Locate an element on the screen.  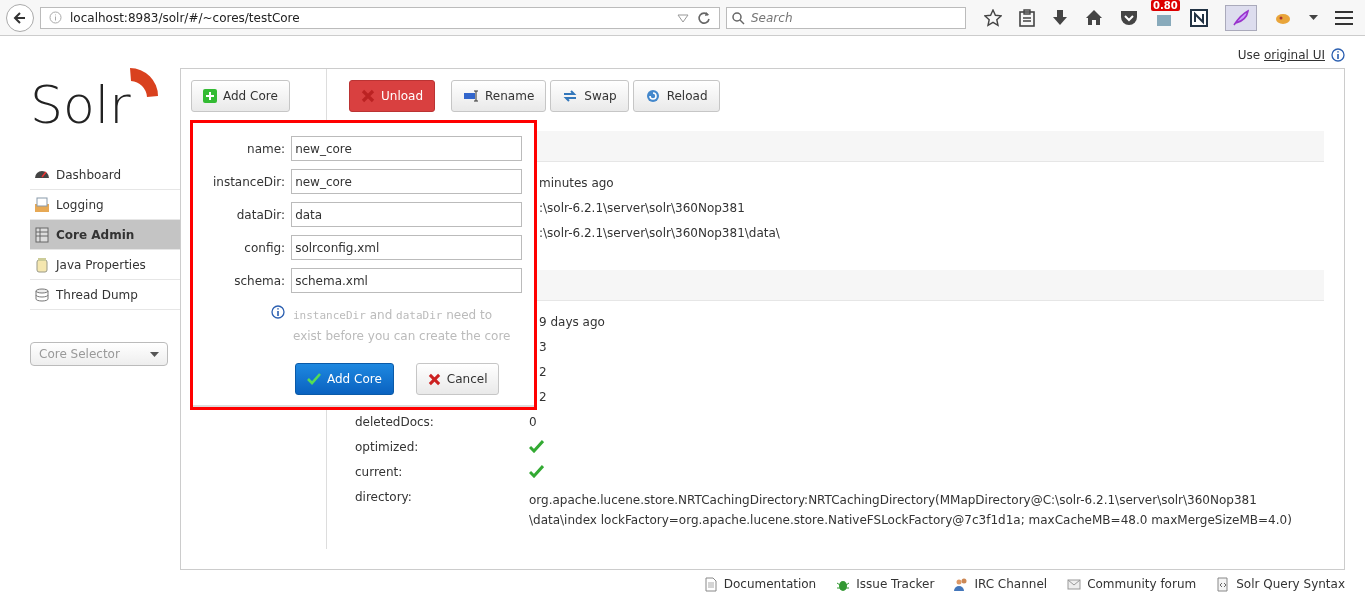
sidebar-item: Dashboard is located at coordinates (105, 175).